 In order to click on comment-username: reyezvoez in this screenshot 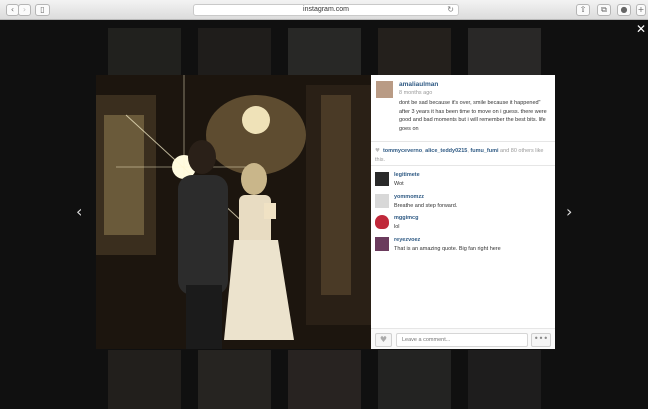, I will do `click(407, 240)`.